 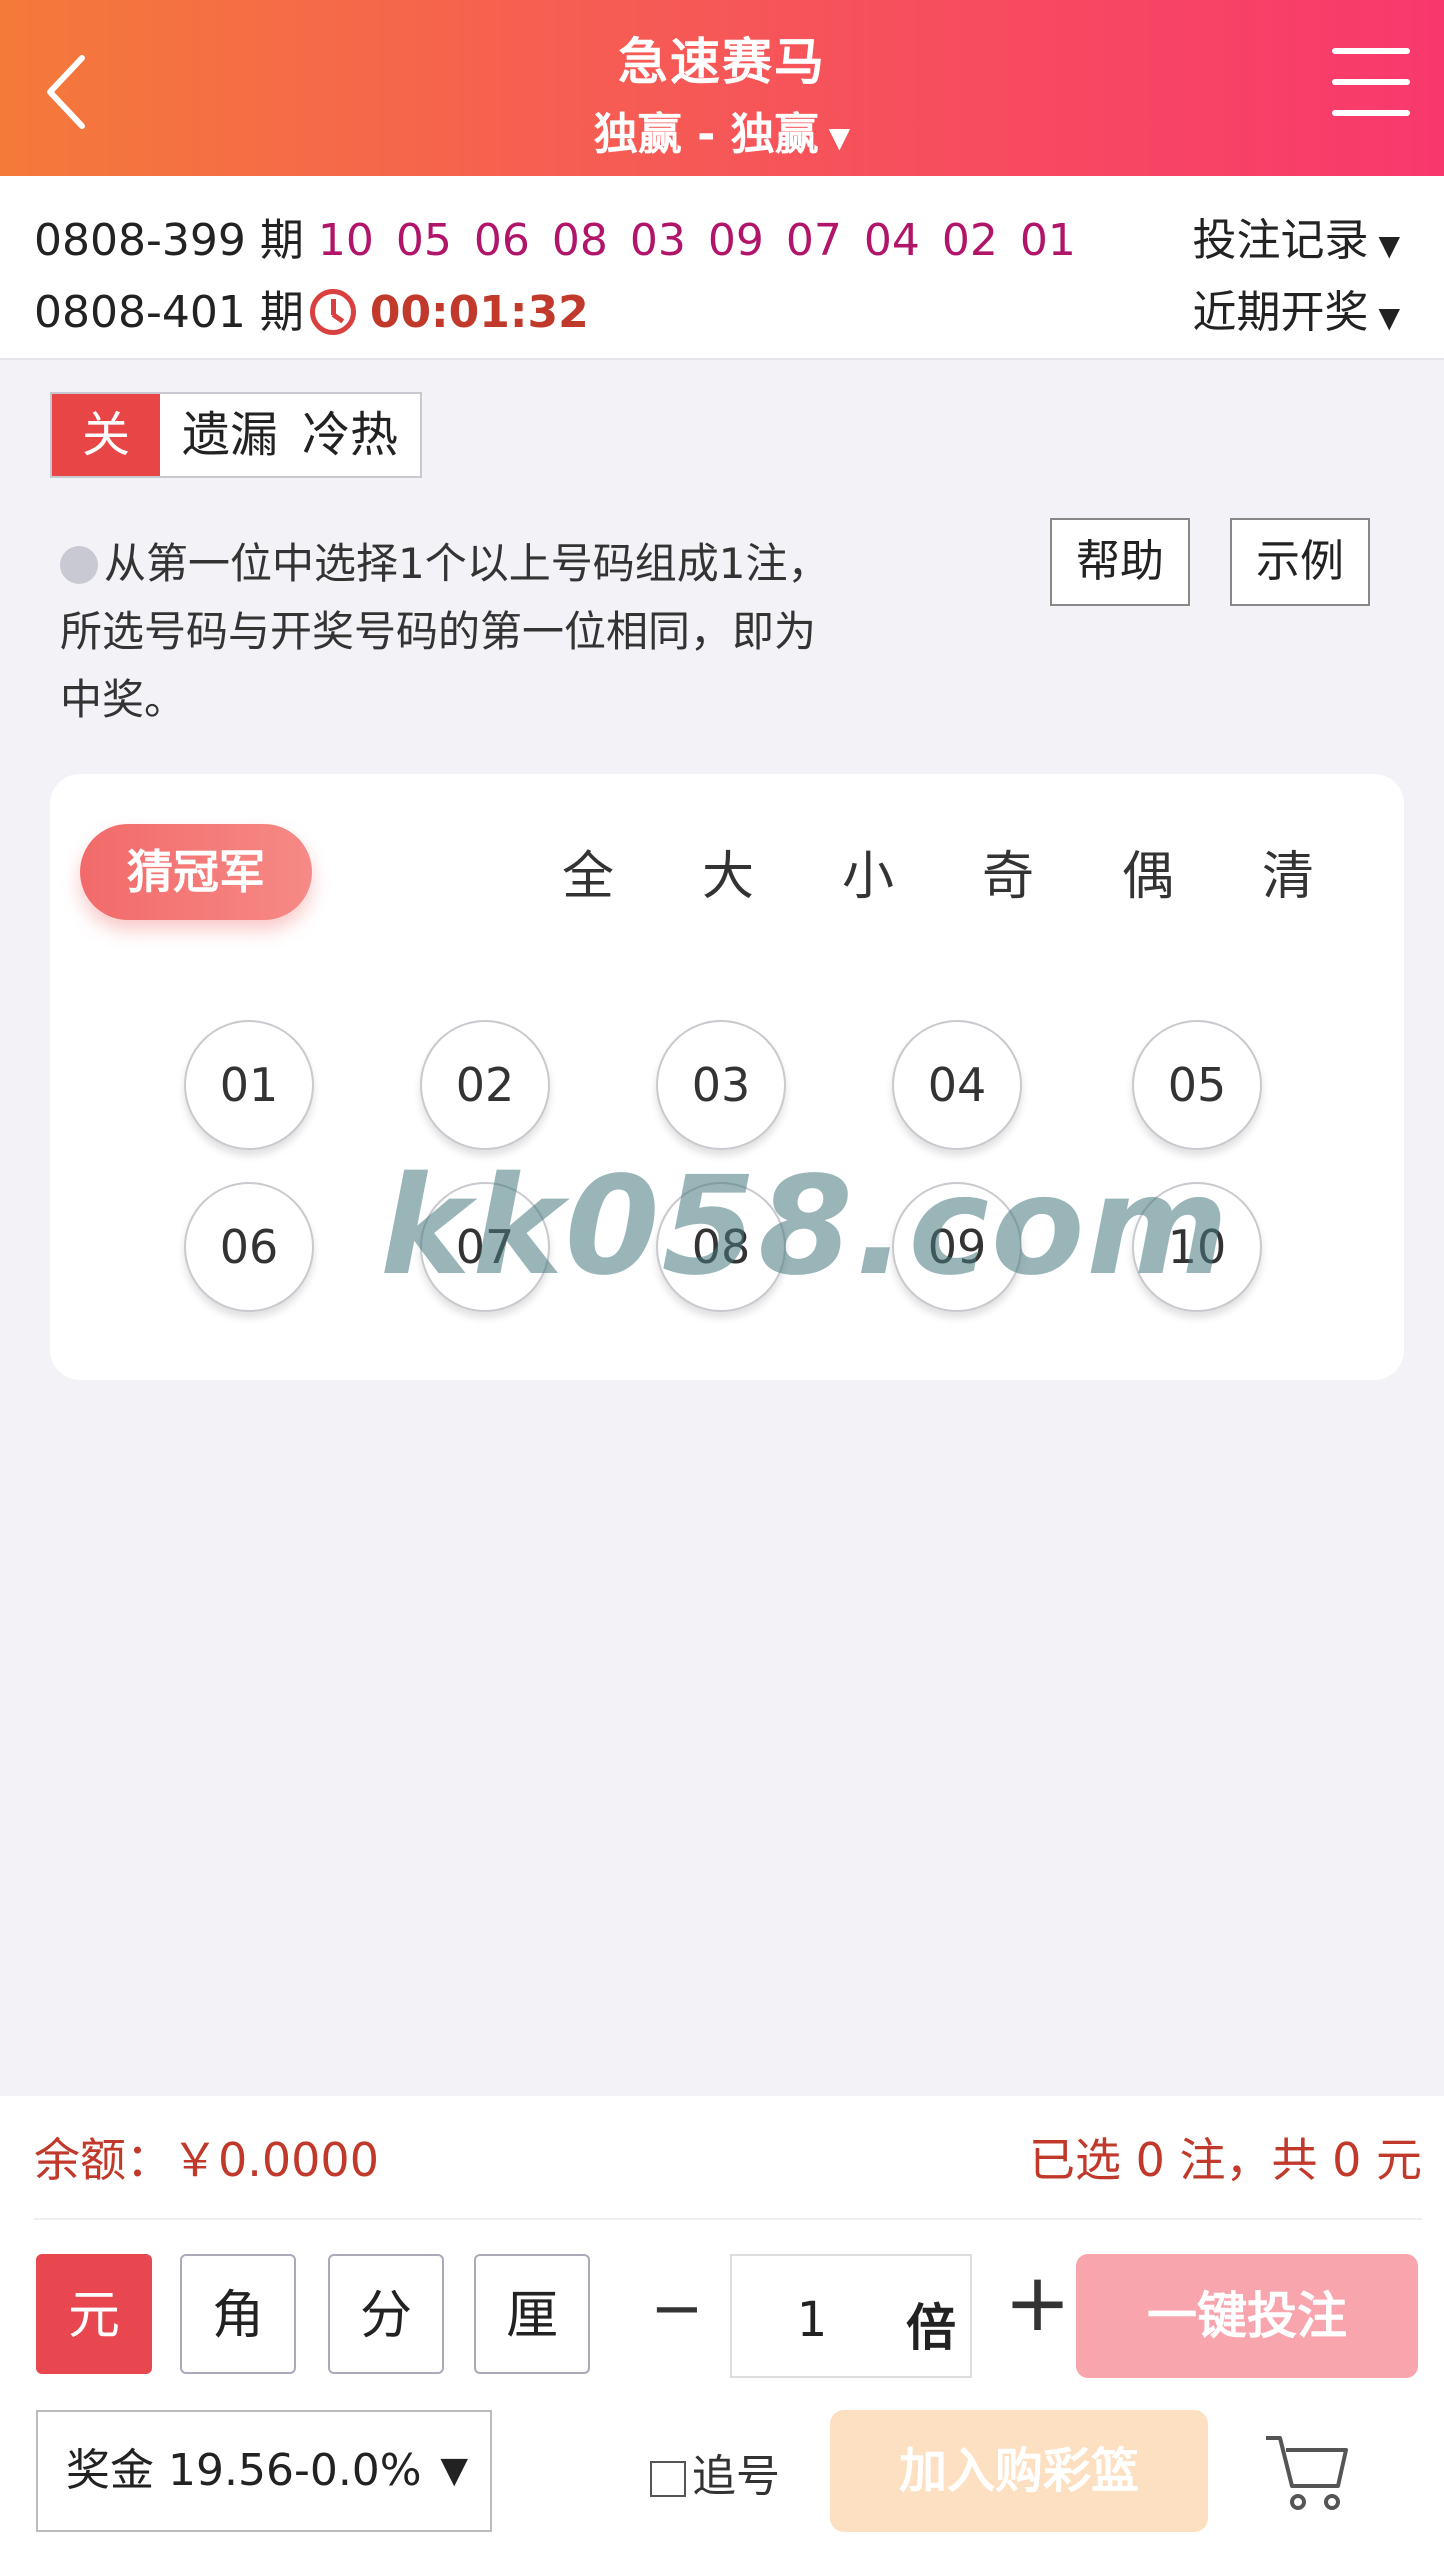 I want to click on previous-issue-label: 0808-399 期, so click(x=169, y=240).